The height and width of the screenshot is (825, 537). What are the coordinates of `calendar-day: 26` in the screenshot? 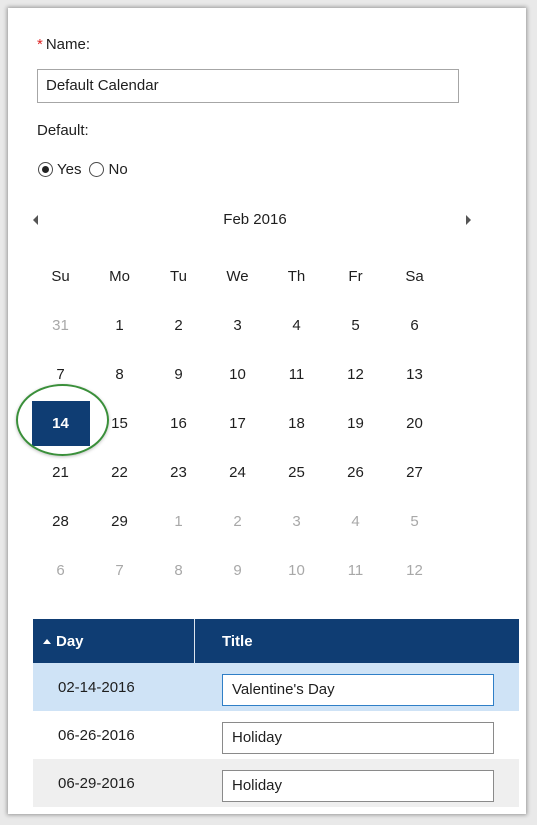 It's located at (355, 472).